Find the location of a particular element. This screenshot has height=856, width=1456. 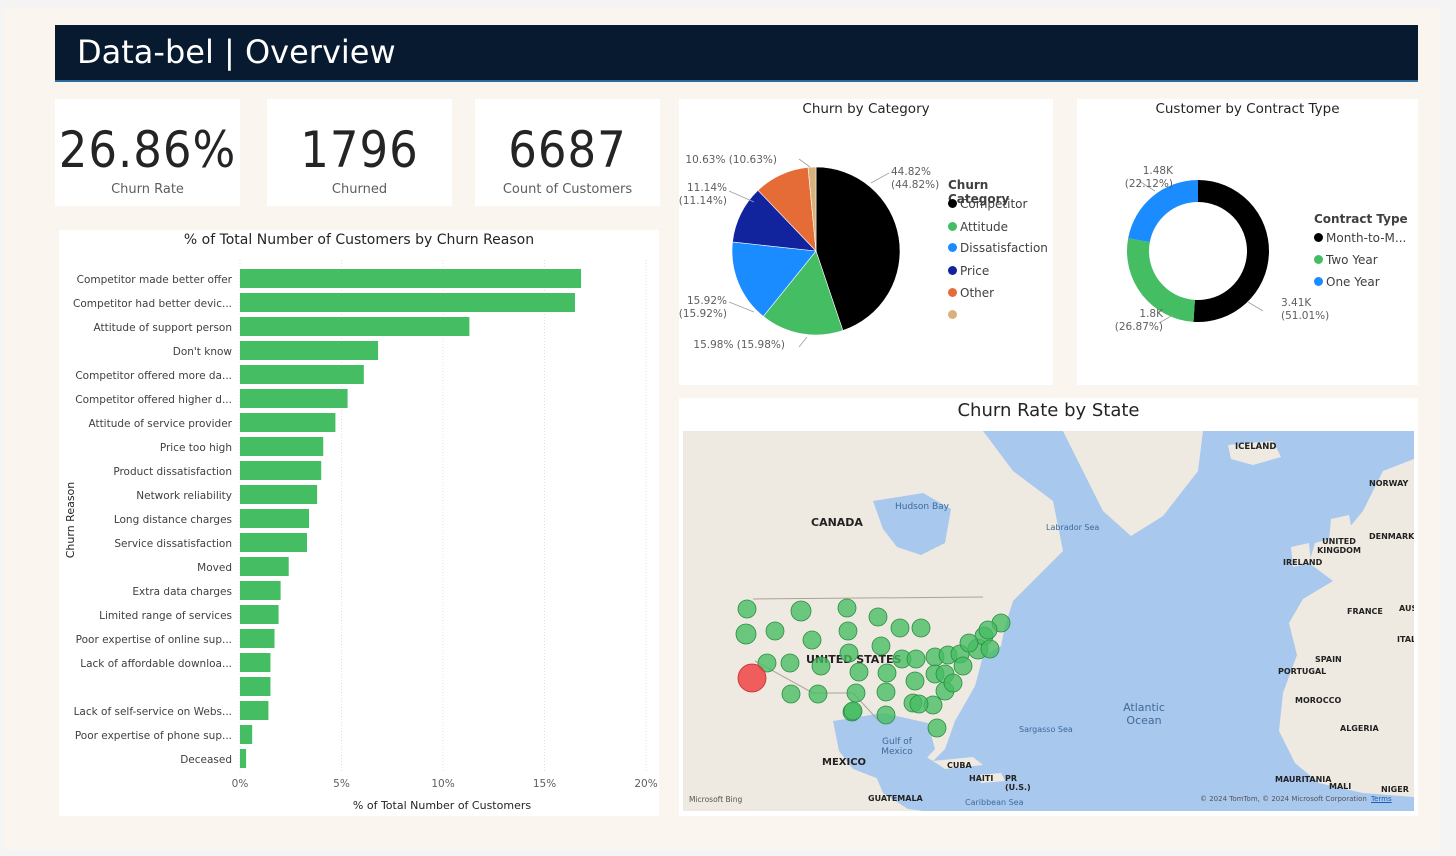

legend-item-dissatisfaction: Dissatisfaction is located at coordinates (998, 248).